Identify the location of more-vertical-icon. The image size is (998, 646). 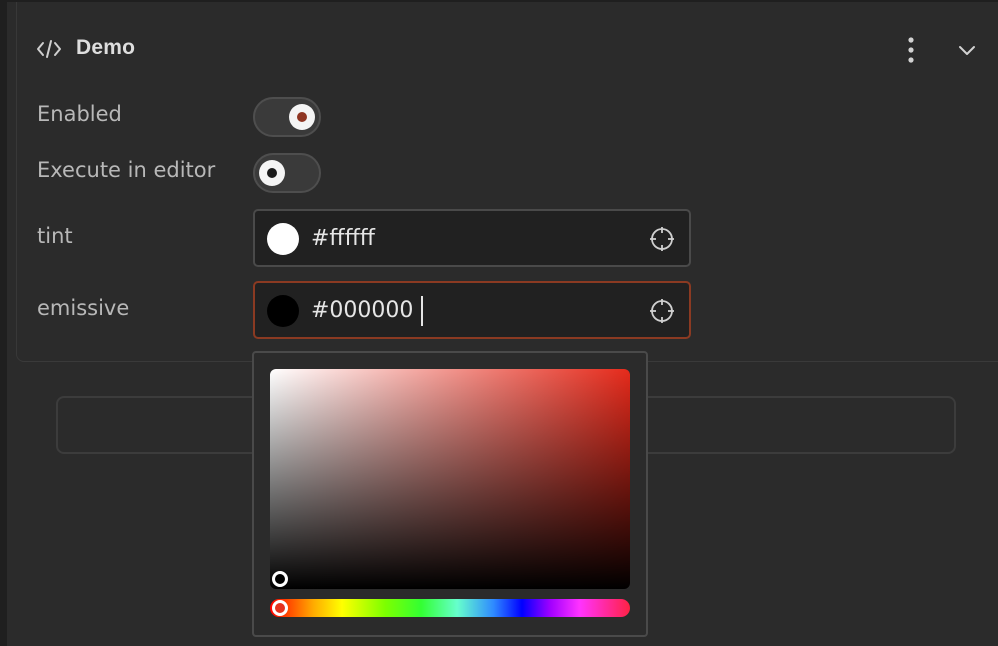
(911, 50).